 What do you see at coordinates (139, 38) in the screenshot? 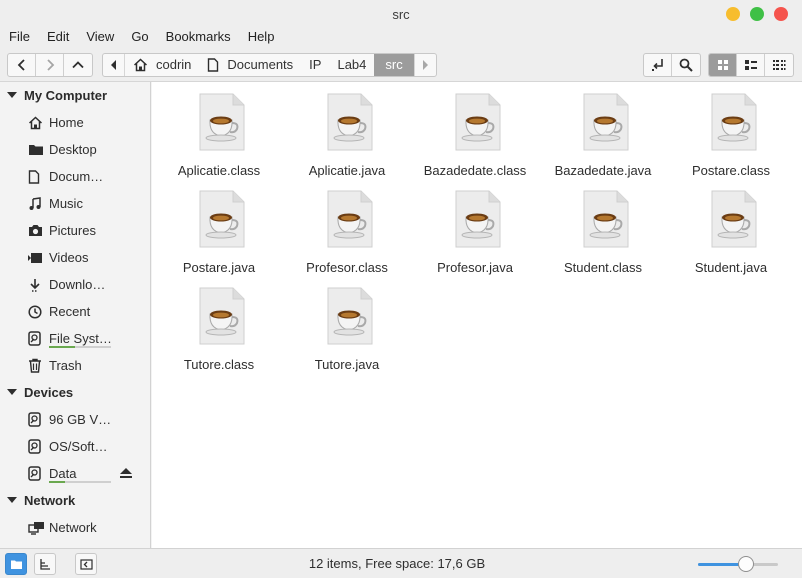
I see `menu-go: Go` at bounding box center [139, 38].